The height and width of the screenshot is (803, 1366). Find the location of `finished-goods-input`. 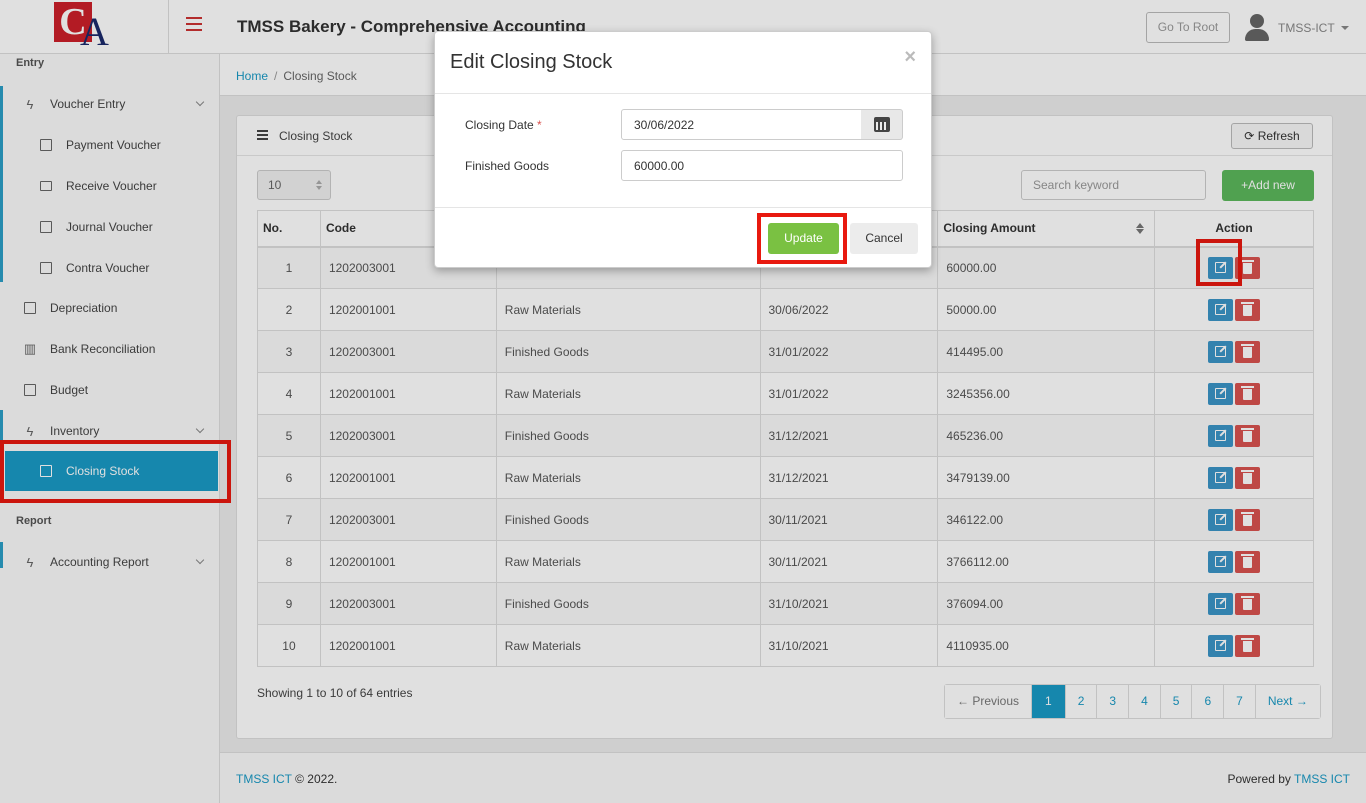

finished-goods-input is located at coordinates (762, 165).